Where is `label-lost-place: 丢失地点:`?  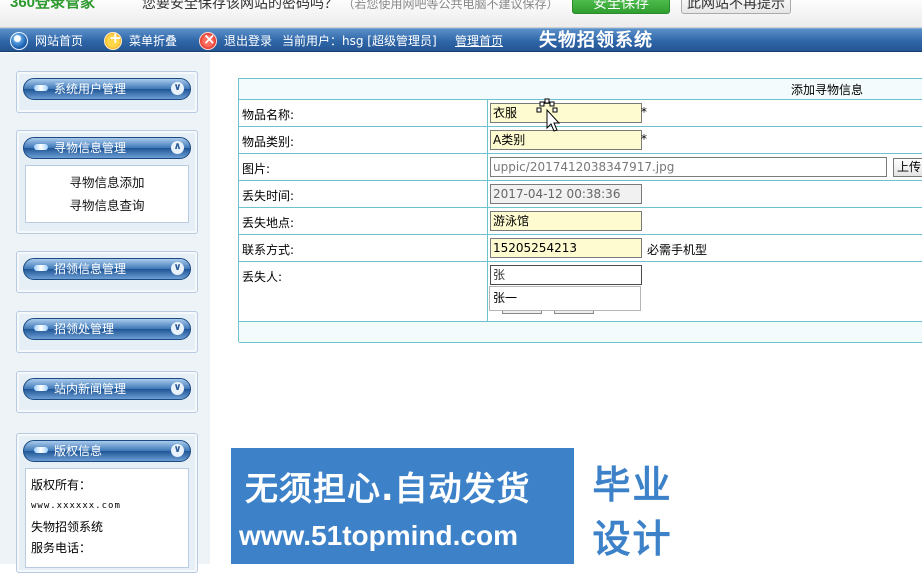
label-lost-place: 丢失地点: is located at coordinates (268, 223).